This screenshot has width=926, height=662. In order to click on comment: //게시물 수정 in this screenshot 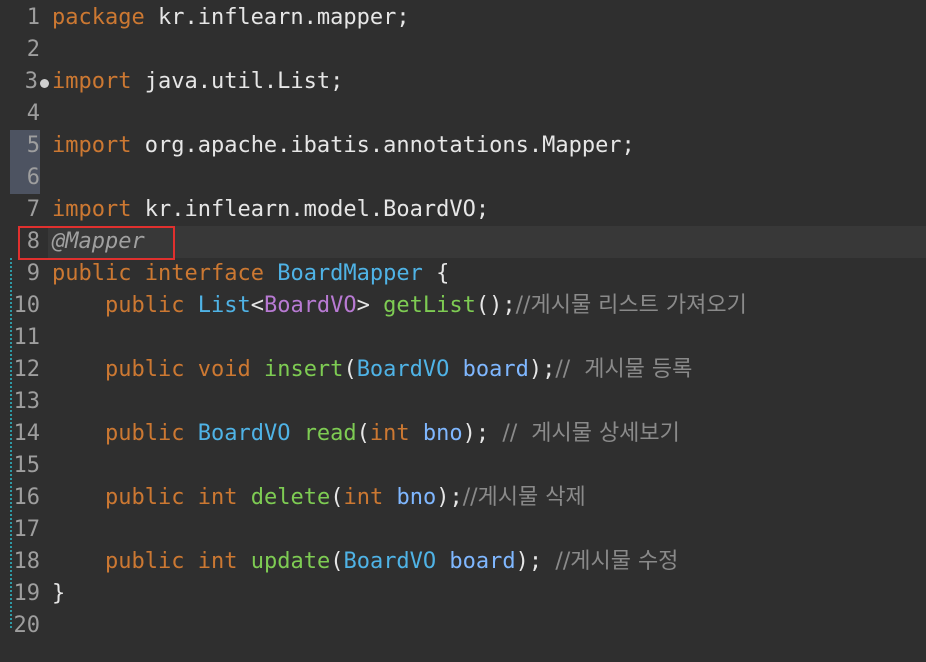, I will do `click(617, 561)`.